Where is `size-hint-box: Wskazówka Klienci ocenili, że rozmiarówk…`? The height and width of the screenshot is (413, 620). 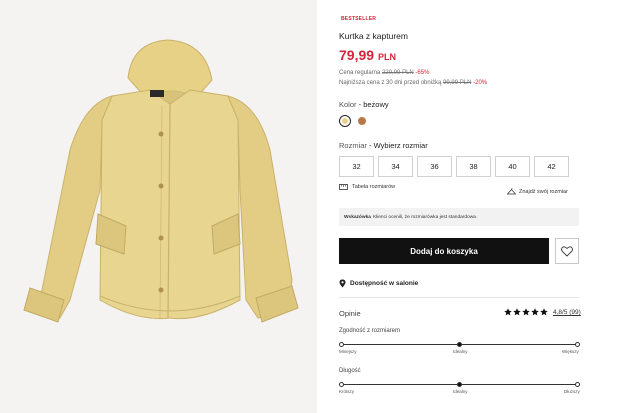 size-hint-box: Wskazówka Klienci ocenili, że rozmiarówk… is located at coordinates (459, 217).